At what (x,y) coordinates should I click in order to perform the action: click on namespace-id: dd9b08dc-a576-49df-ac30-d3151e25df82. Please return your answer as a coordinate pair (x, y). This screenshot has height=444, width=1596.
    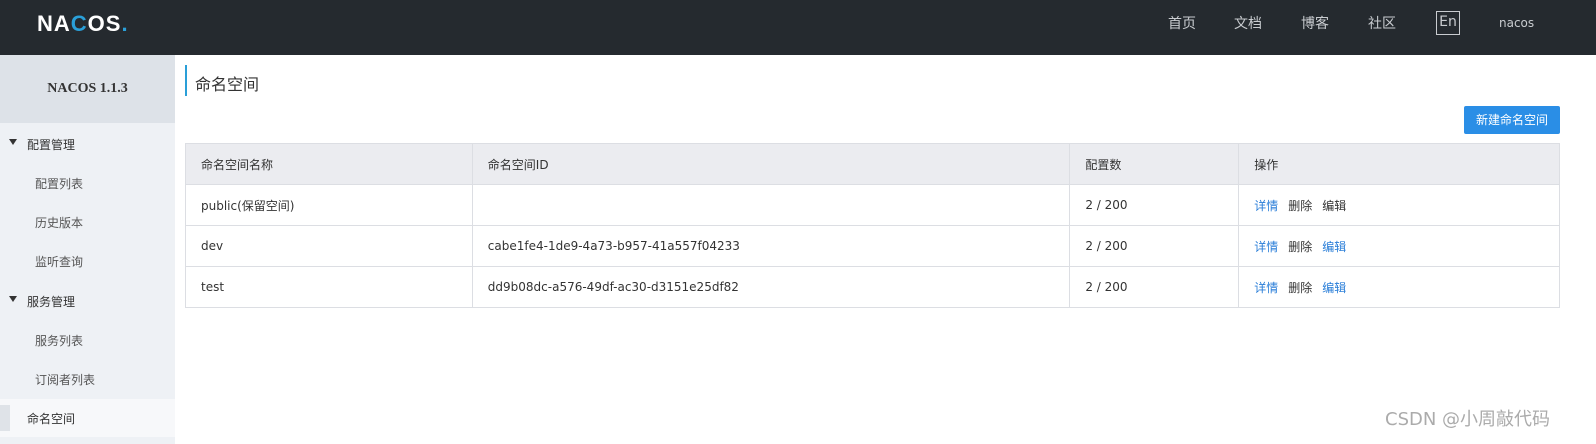
    Looking at the image, I should click on (771, 287).